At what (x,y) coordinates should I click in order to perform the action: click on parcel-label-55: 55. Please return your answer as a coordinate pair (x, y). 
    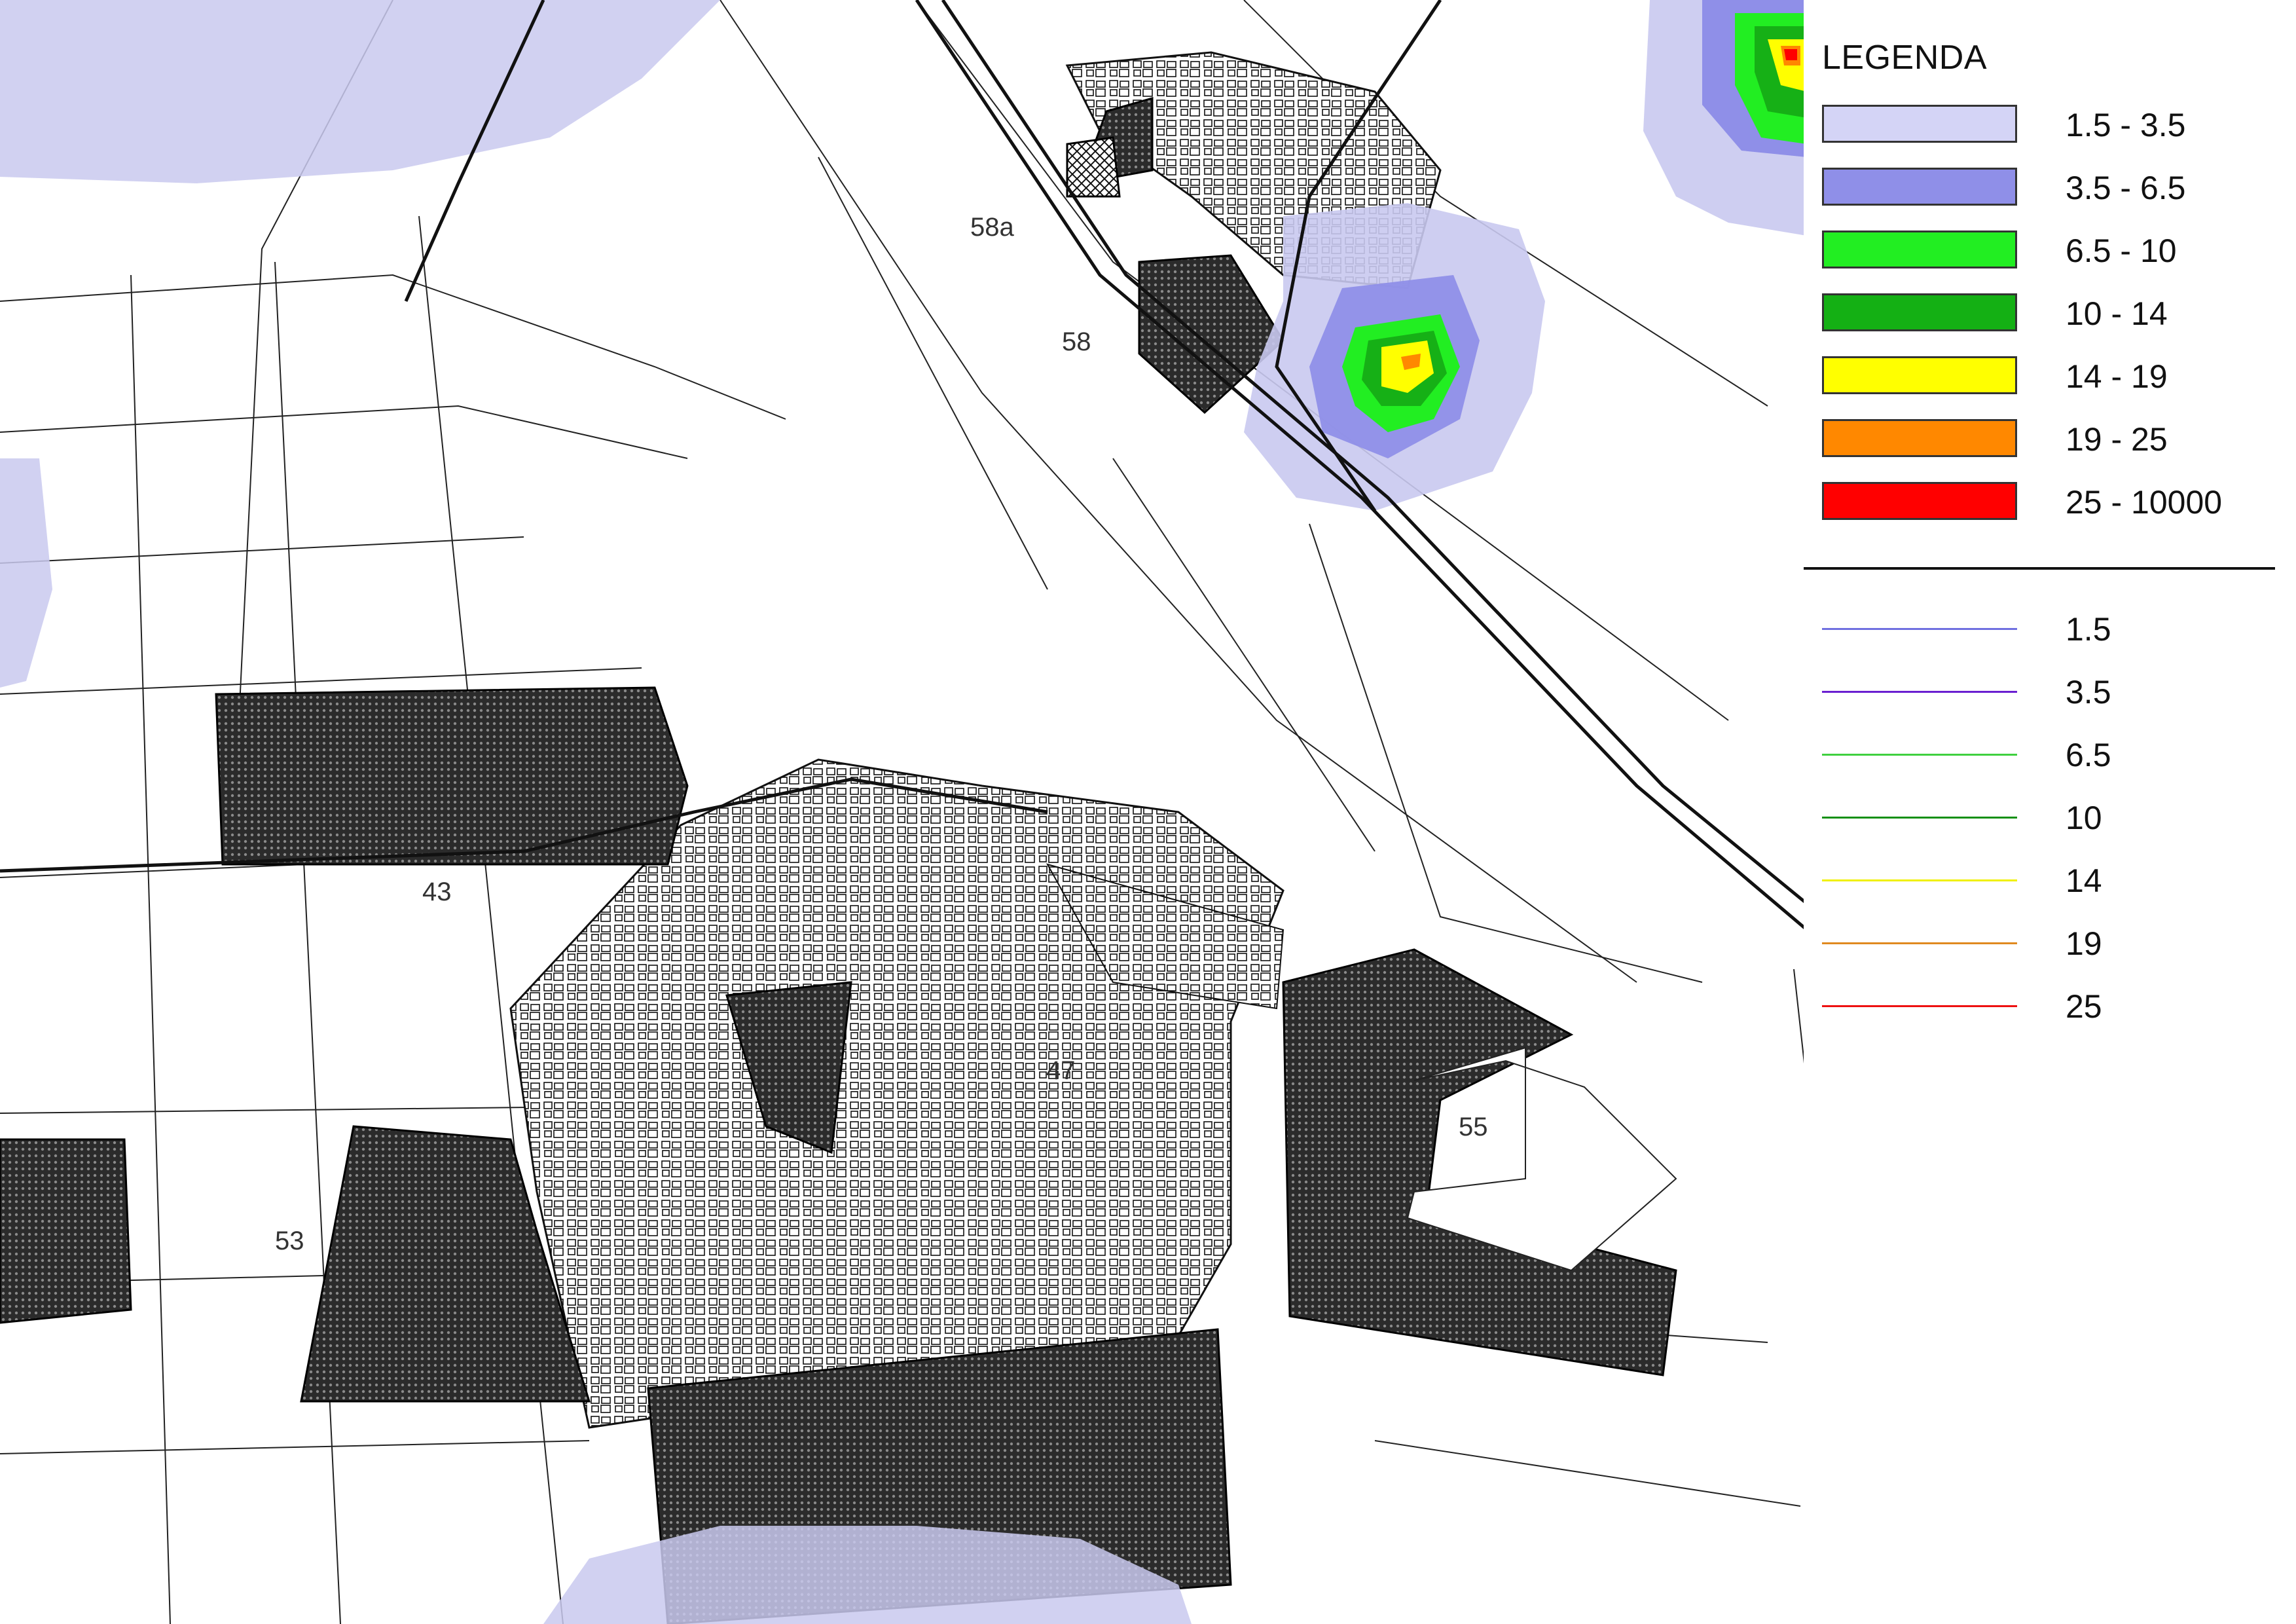
    Looking at the image, I should click on (1473, 1127).